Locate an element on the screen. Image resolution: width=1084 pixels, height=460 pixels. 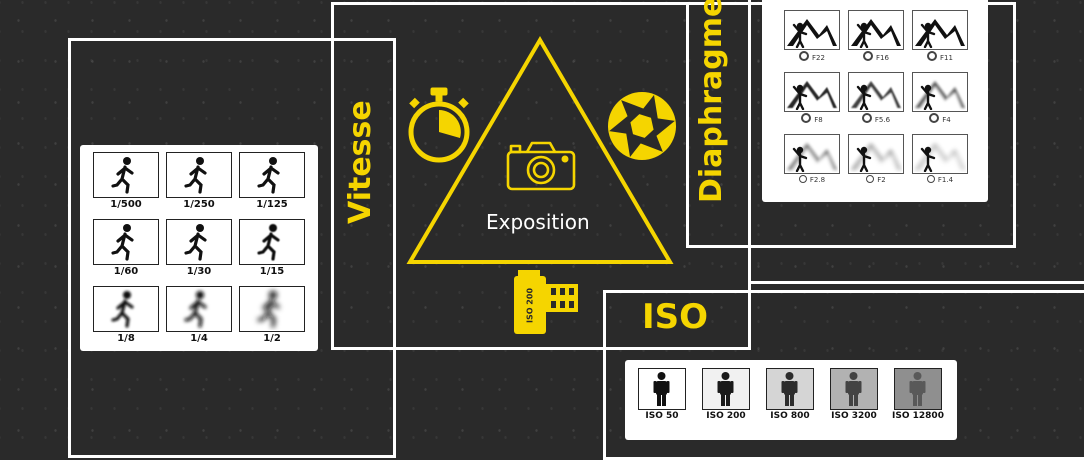
iso-label: ISO 12800 is located at coordinates (918, 416).